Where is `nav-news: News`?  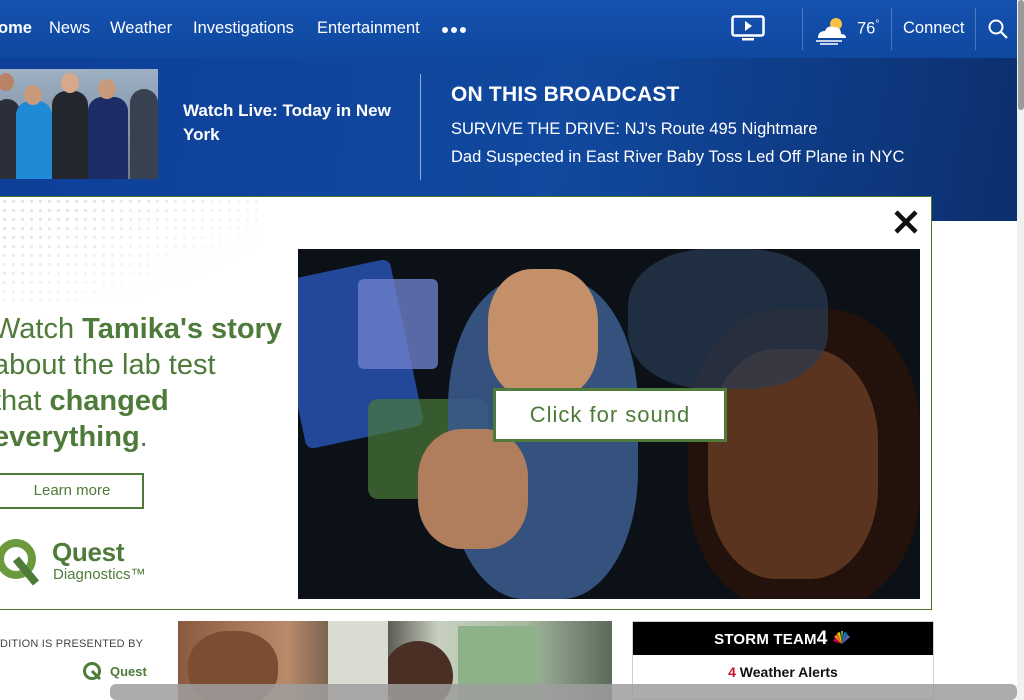 nav-news: News is located at coordinates (69, 28).